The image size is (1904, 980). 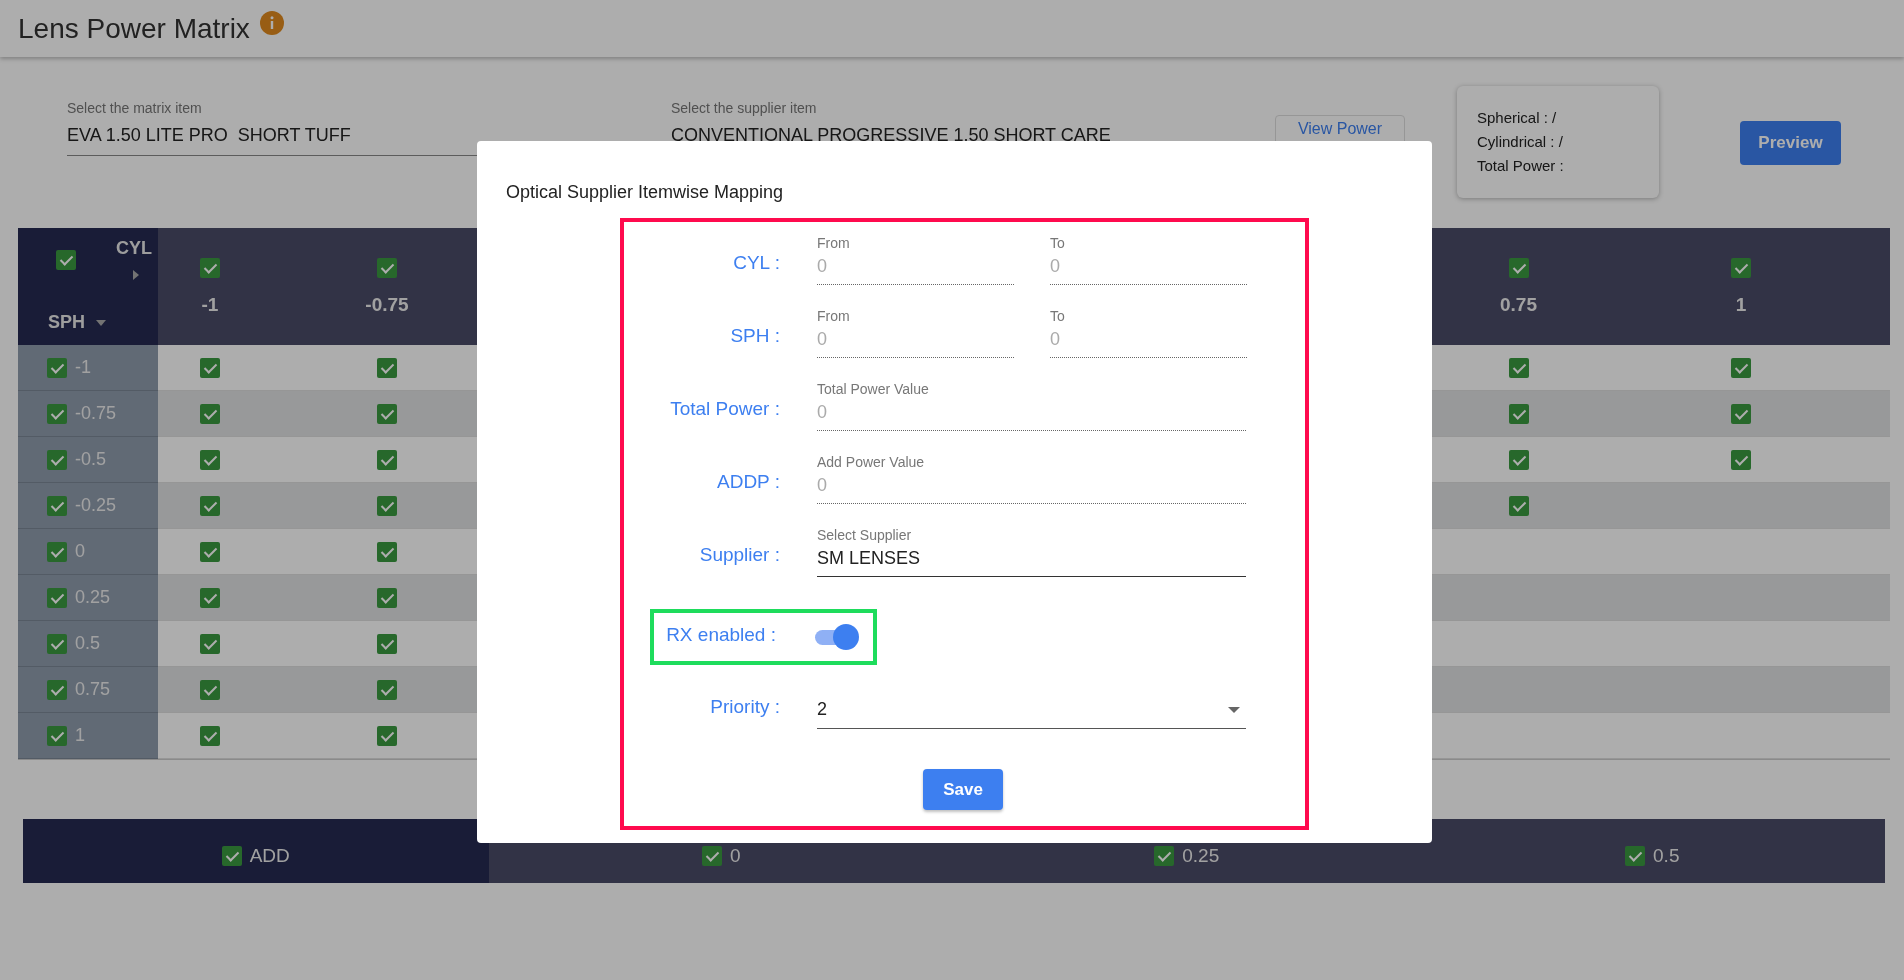 I want to click on field-label: Total Power :, so click(x=724, y=409).